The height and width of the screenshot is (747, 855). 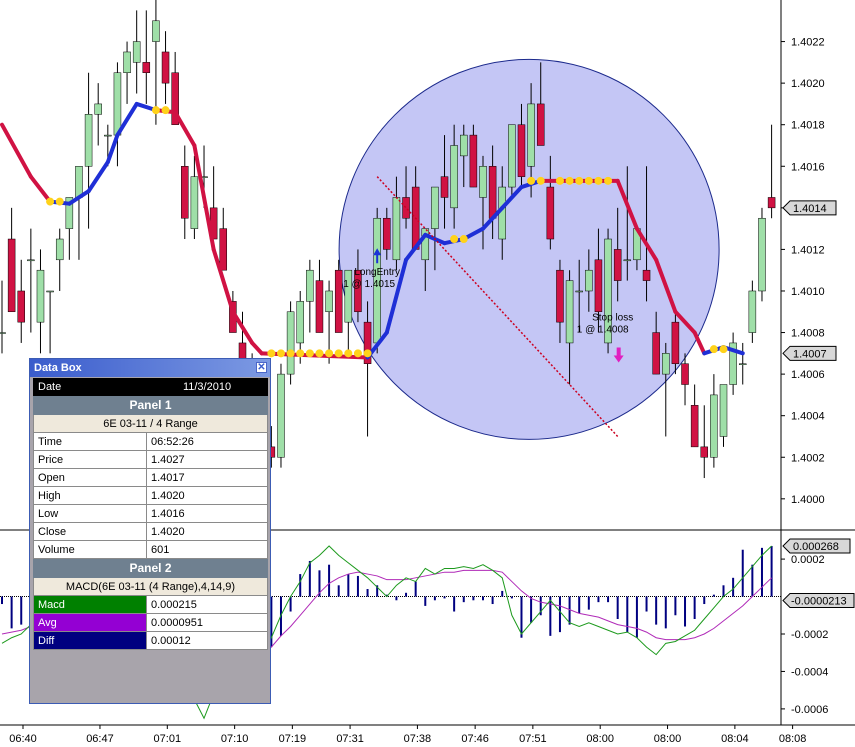 I want to click on data-box-row: Open 1.4017, so click(x=150, y=478).